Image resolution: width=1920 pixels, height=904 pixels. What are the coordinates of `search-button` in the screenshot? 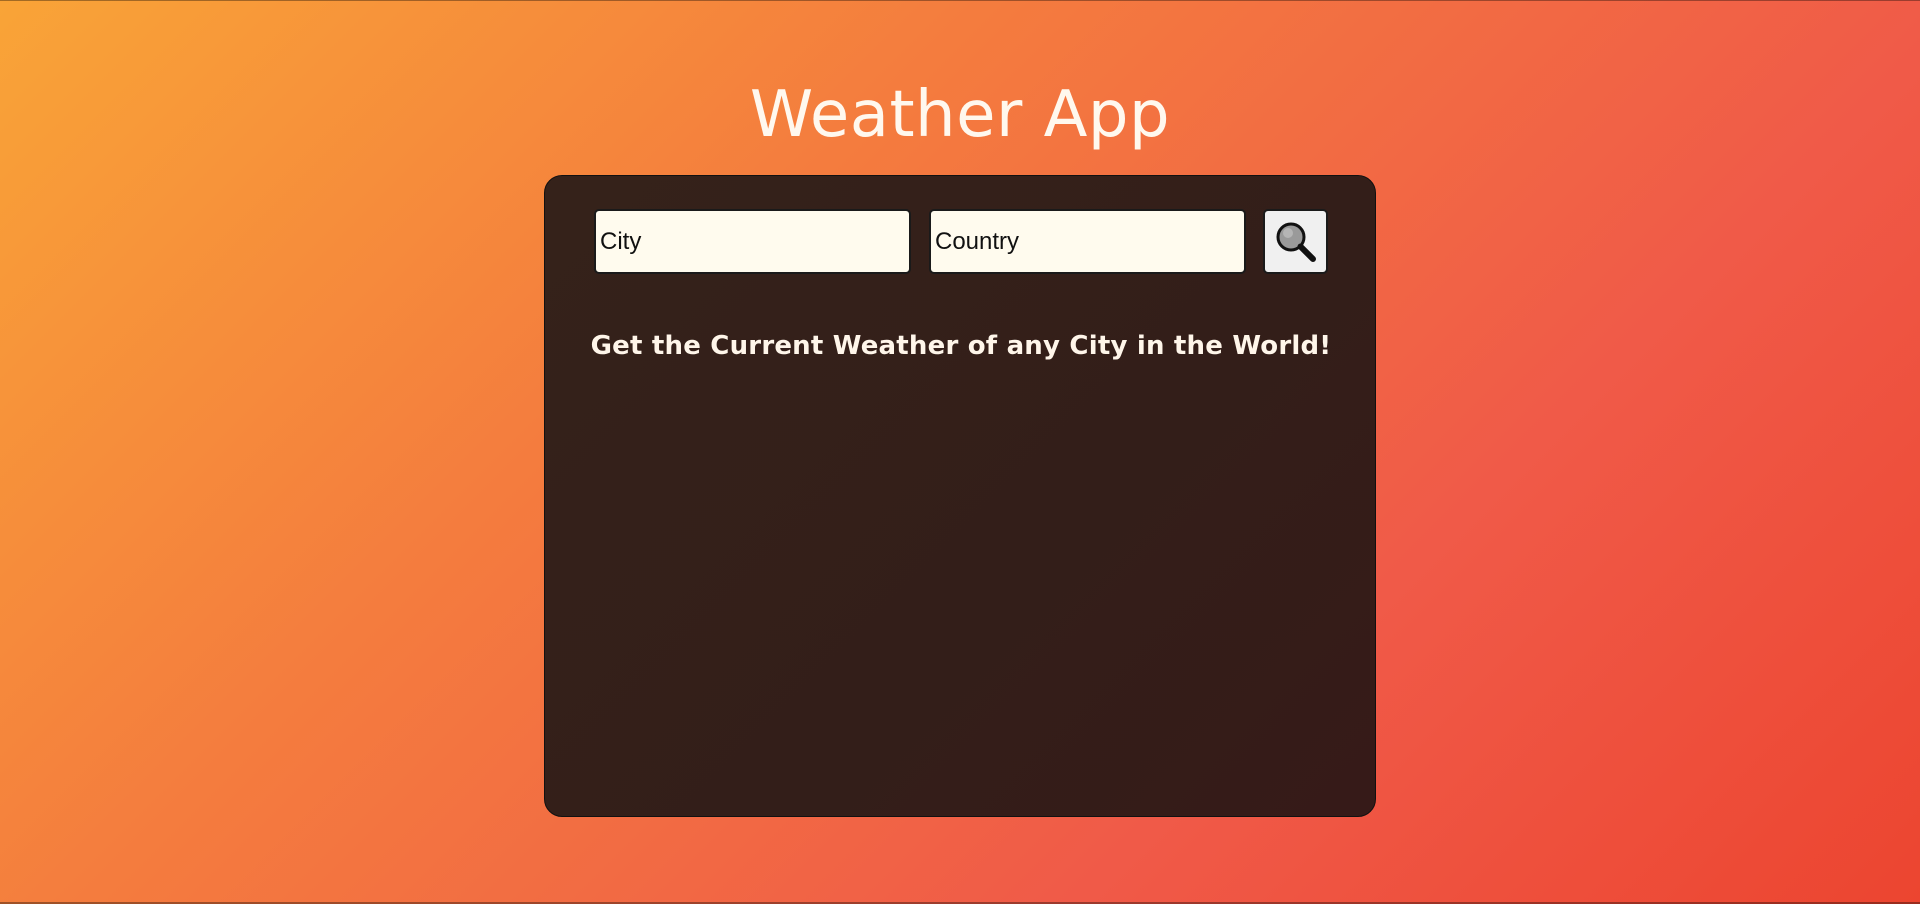 It's located at (1295, 241).